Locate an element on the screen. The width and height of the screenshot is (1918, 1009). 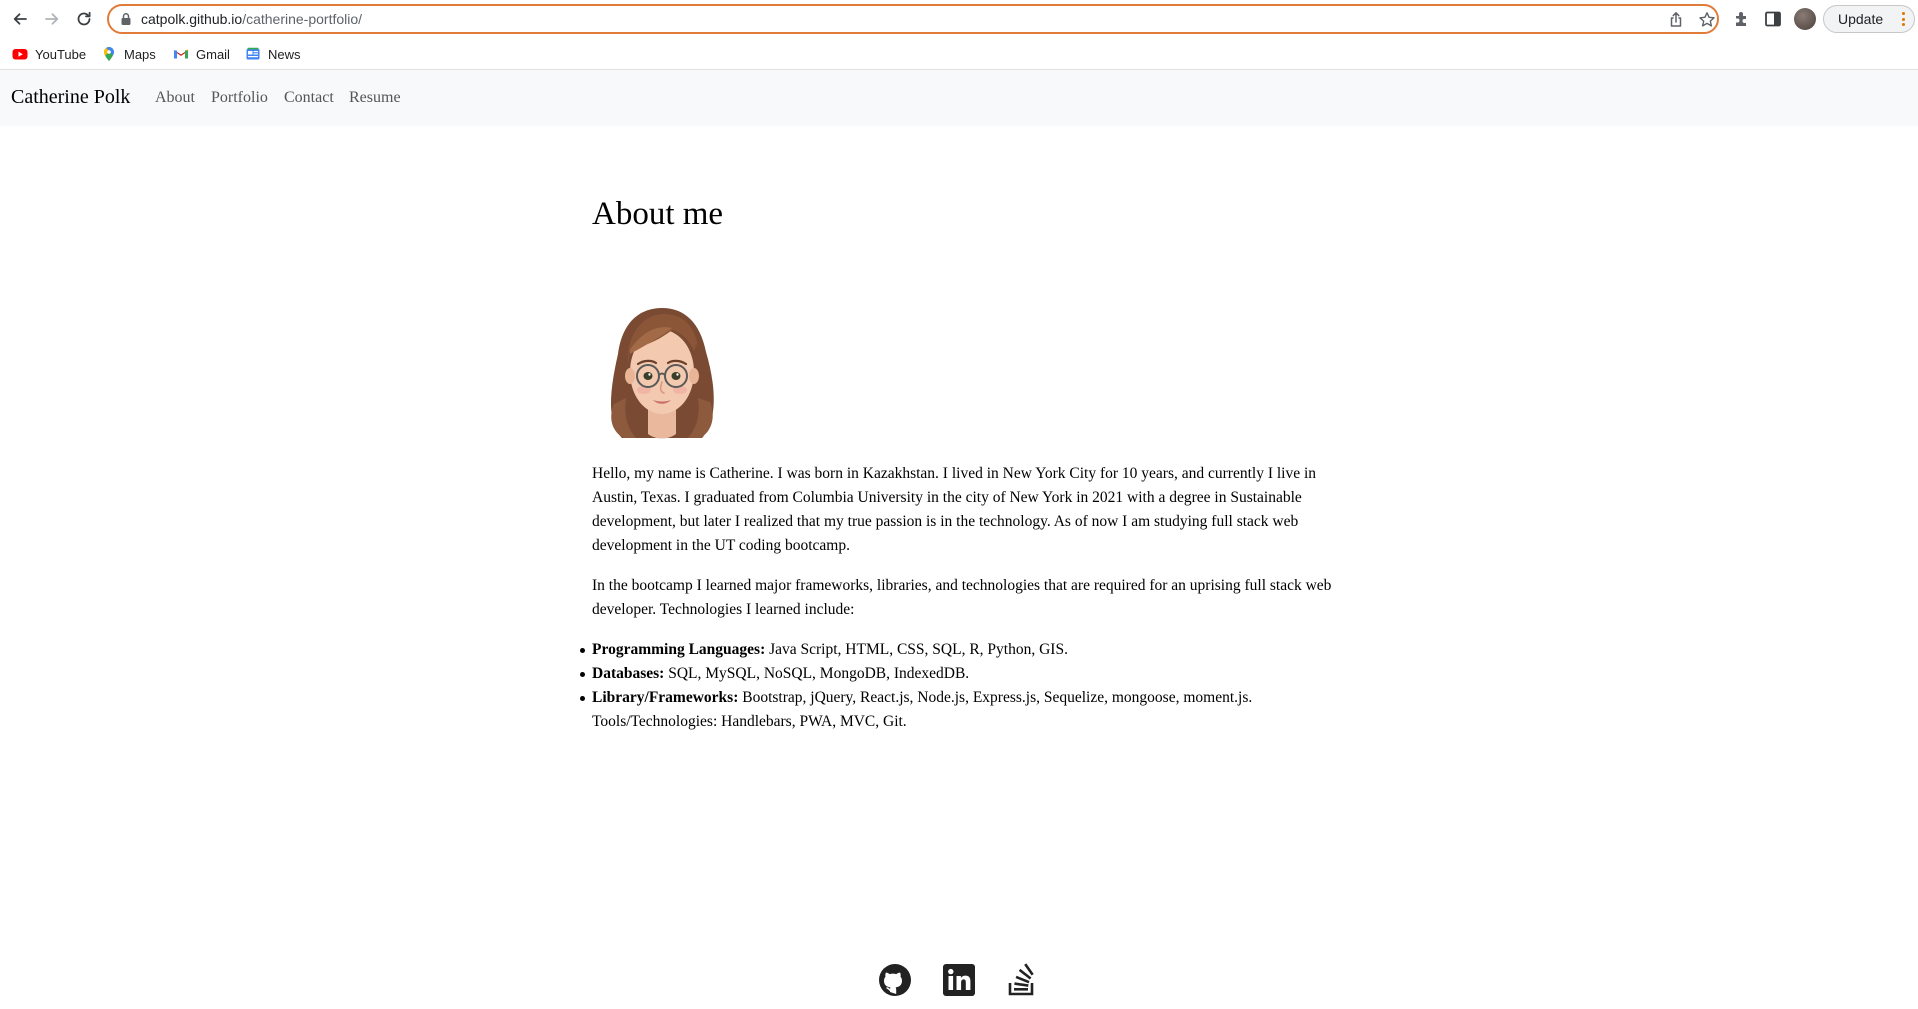
footer is located at coordinates (959, 984).